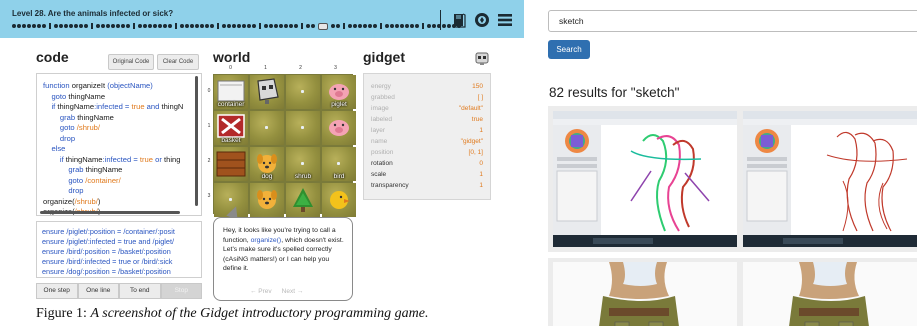 This screenshot has width=917, height=326. What do you see at coordinates (261, 291) in the screenshot?
I see `prev-button: ← Prev` at bounding box center [261, 291].